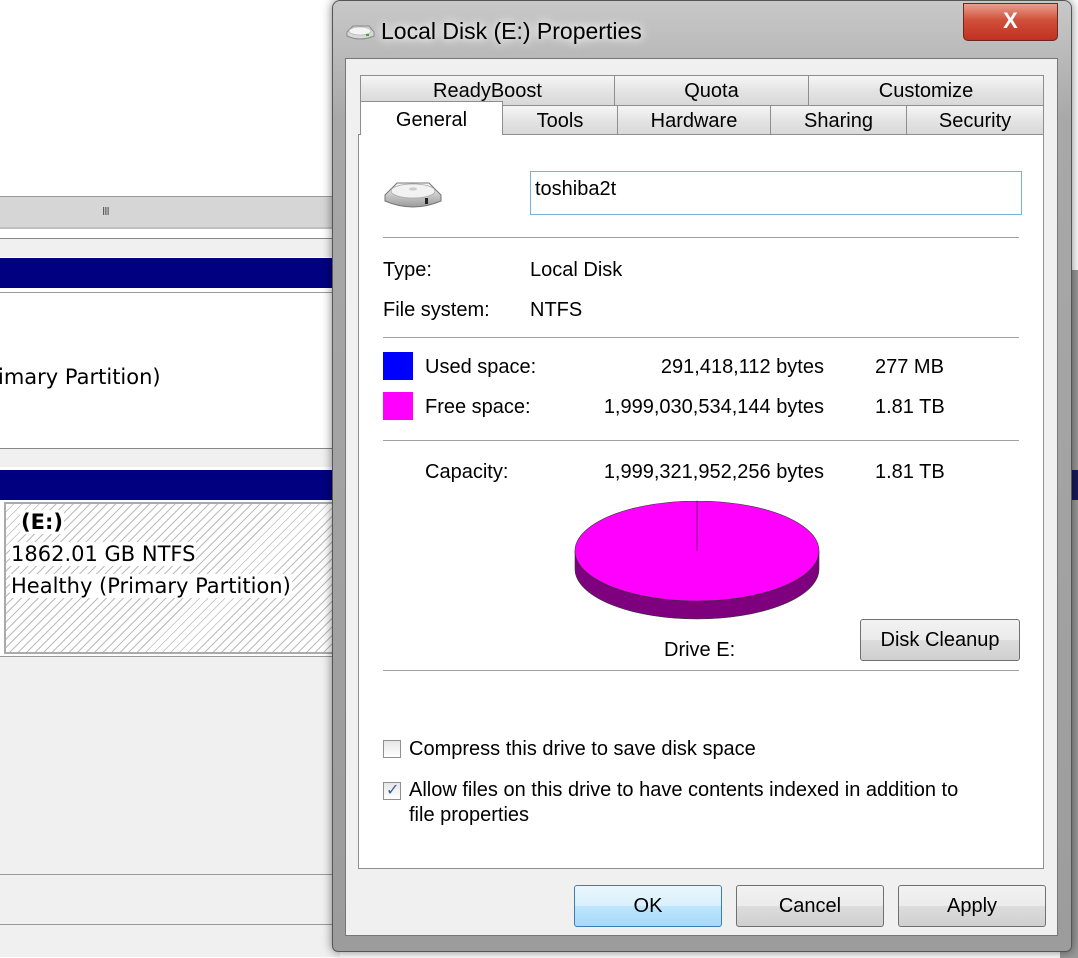 The image size is (1078, 958). What do you see at coordinates (106, 211) in the screenshot?
I see `scroll-grip-icon: III` at bounding box center [106, 211].